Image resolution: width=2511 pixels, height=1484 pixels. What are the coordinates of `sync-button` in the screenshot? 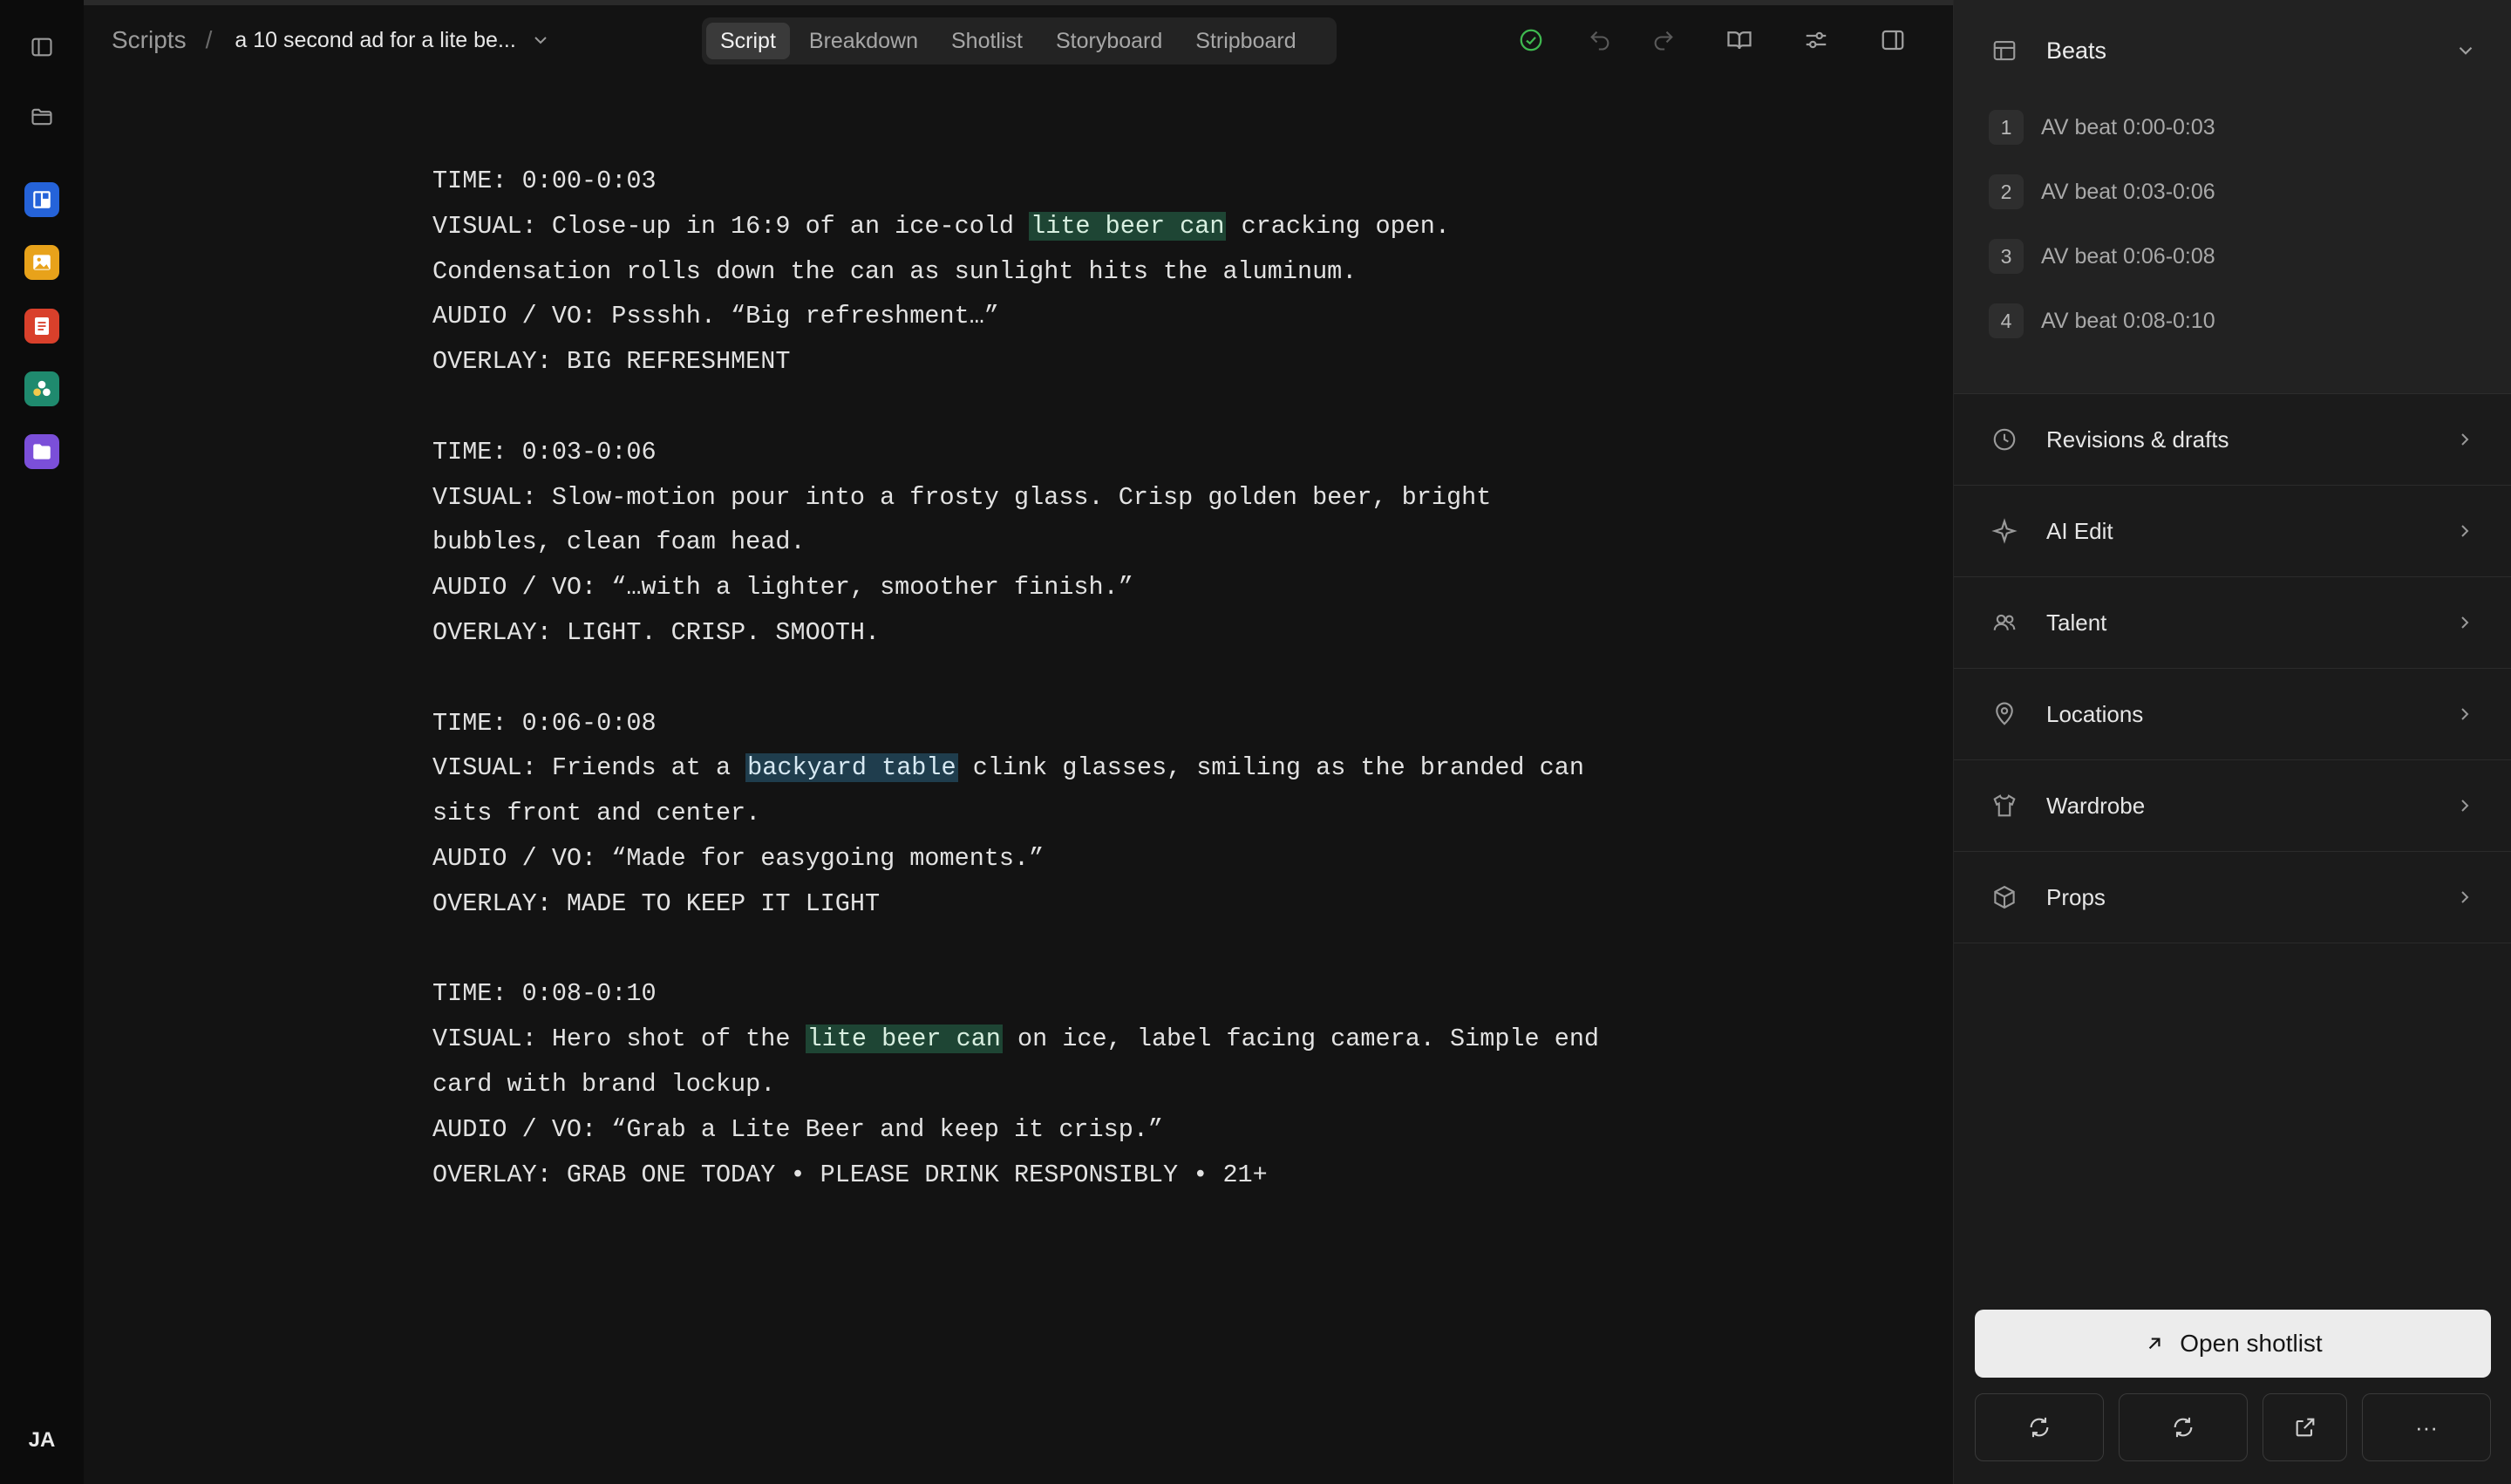 It's located at (2039, 1427).